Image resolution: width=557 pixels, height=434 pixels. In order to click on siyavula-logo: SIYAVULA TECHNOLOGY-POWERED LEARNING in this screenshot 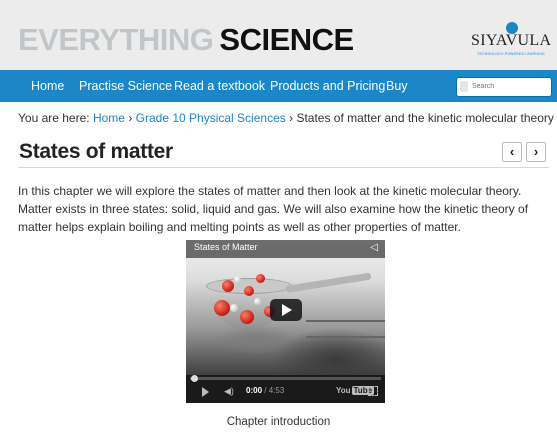, I will do `click(511, 43)`.